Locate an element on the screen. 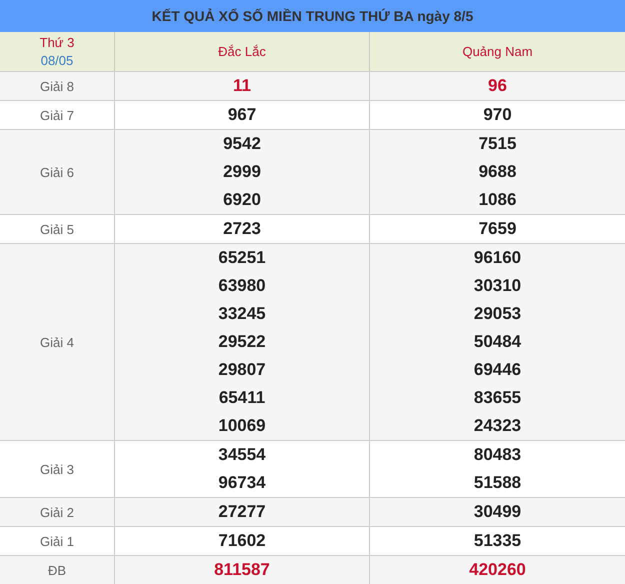 This screenshot has width=625, height=584. result-number: 7515 is located at coordinates (497, 144).